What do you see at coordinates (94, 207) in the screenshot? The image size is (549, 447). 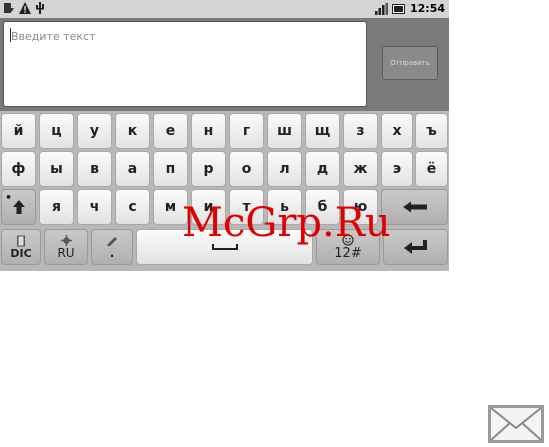 I see `key-letter: ч` at bounding box center [94, 207].